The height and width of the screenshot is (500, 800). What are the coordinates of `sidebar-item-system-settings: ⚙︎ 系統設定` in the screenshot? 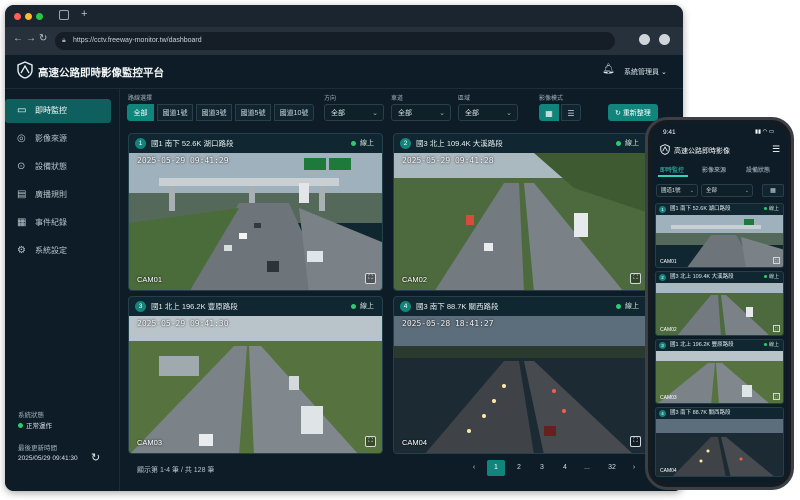 It's located at (58, 251).